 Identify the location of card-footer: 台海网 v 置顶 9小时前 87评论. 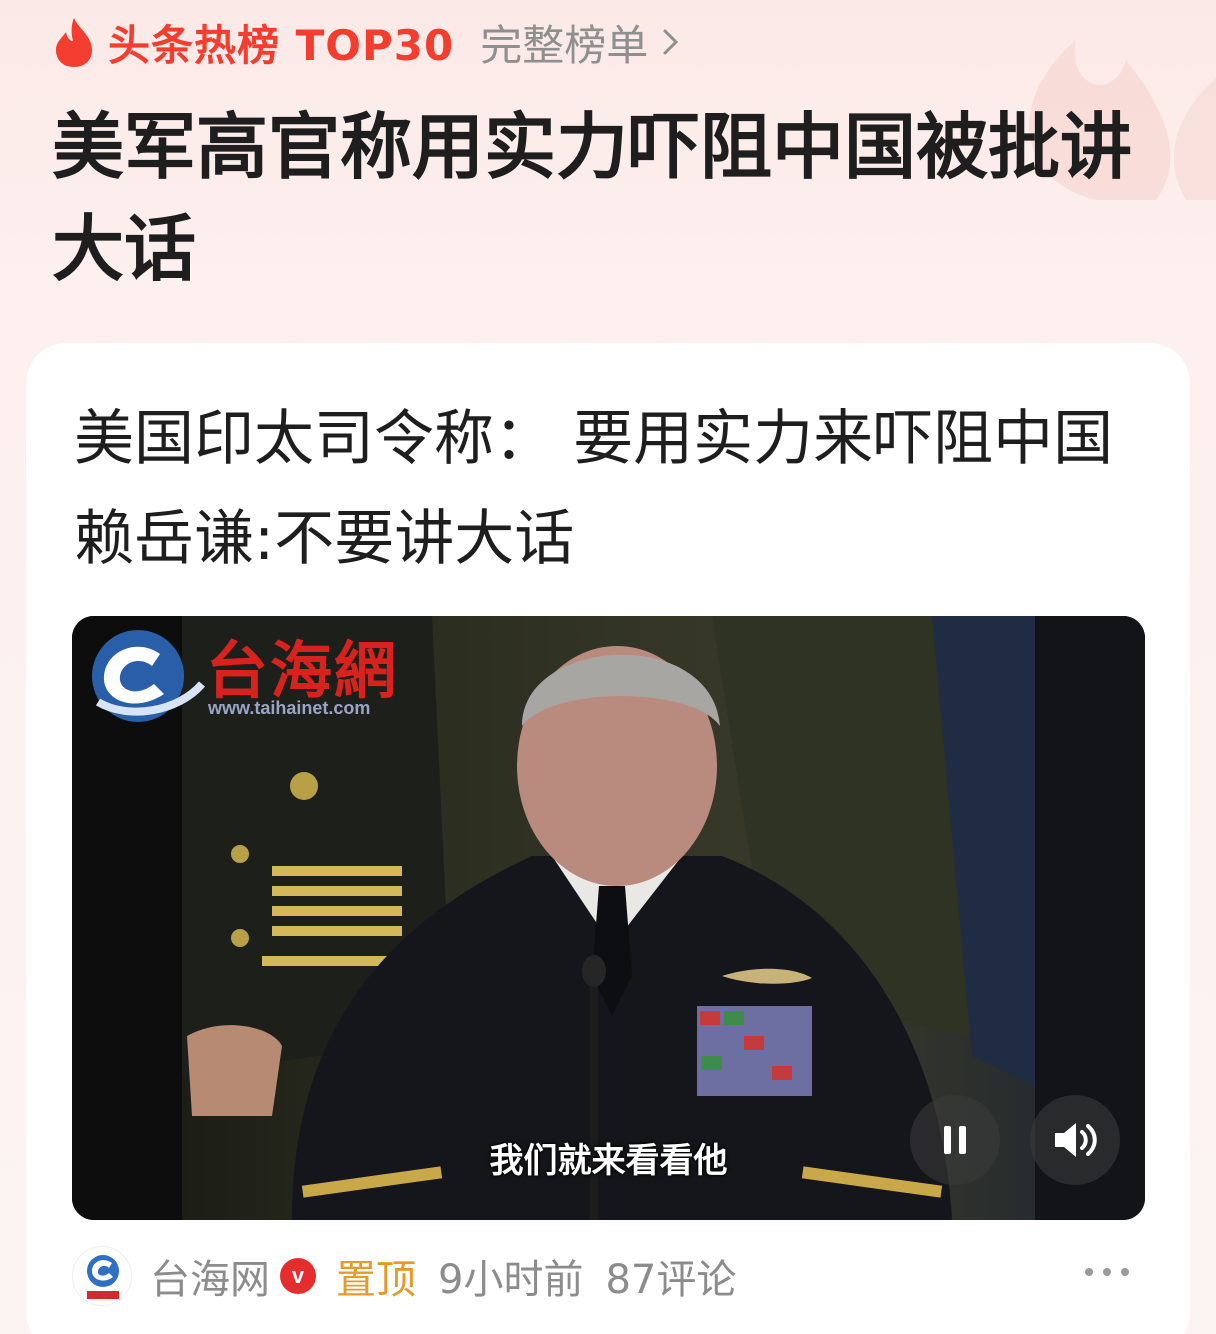
(607, 1276).